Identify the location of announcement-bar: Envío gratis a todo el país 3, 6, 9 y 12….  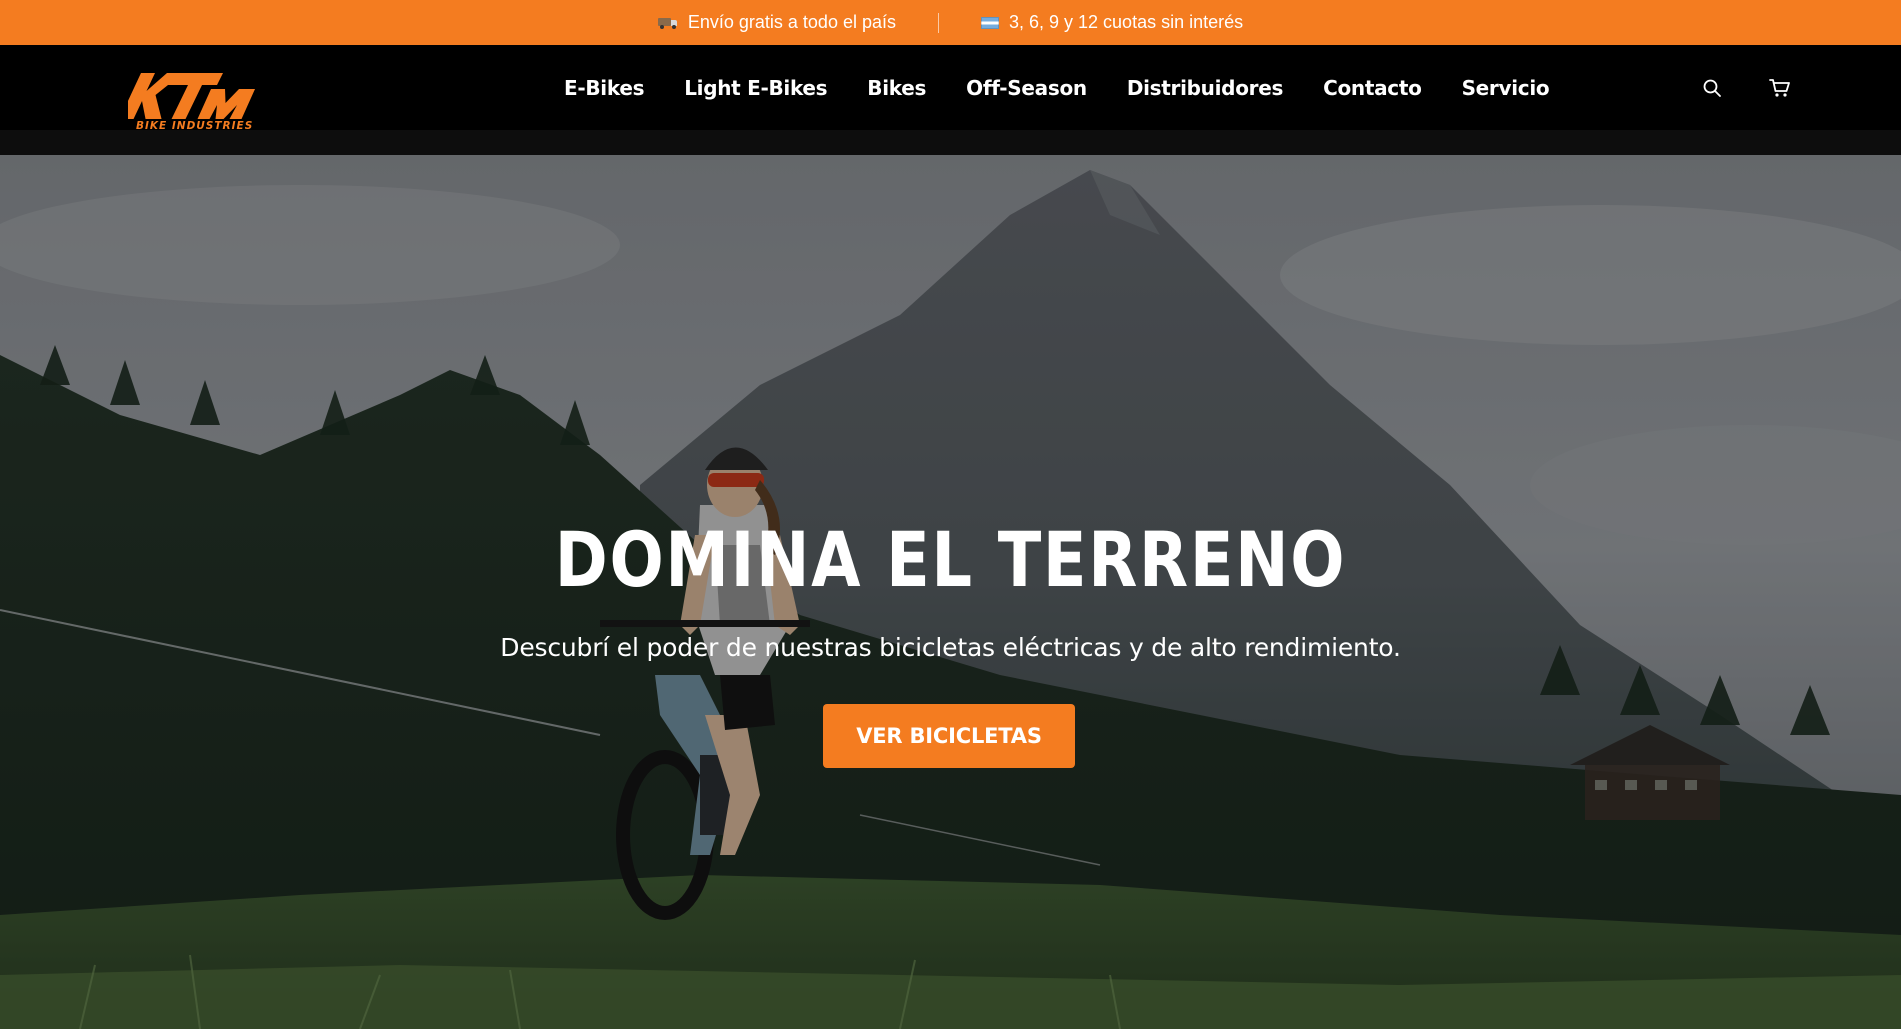
(950, 22).